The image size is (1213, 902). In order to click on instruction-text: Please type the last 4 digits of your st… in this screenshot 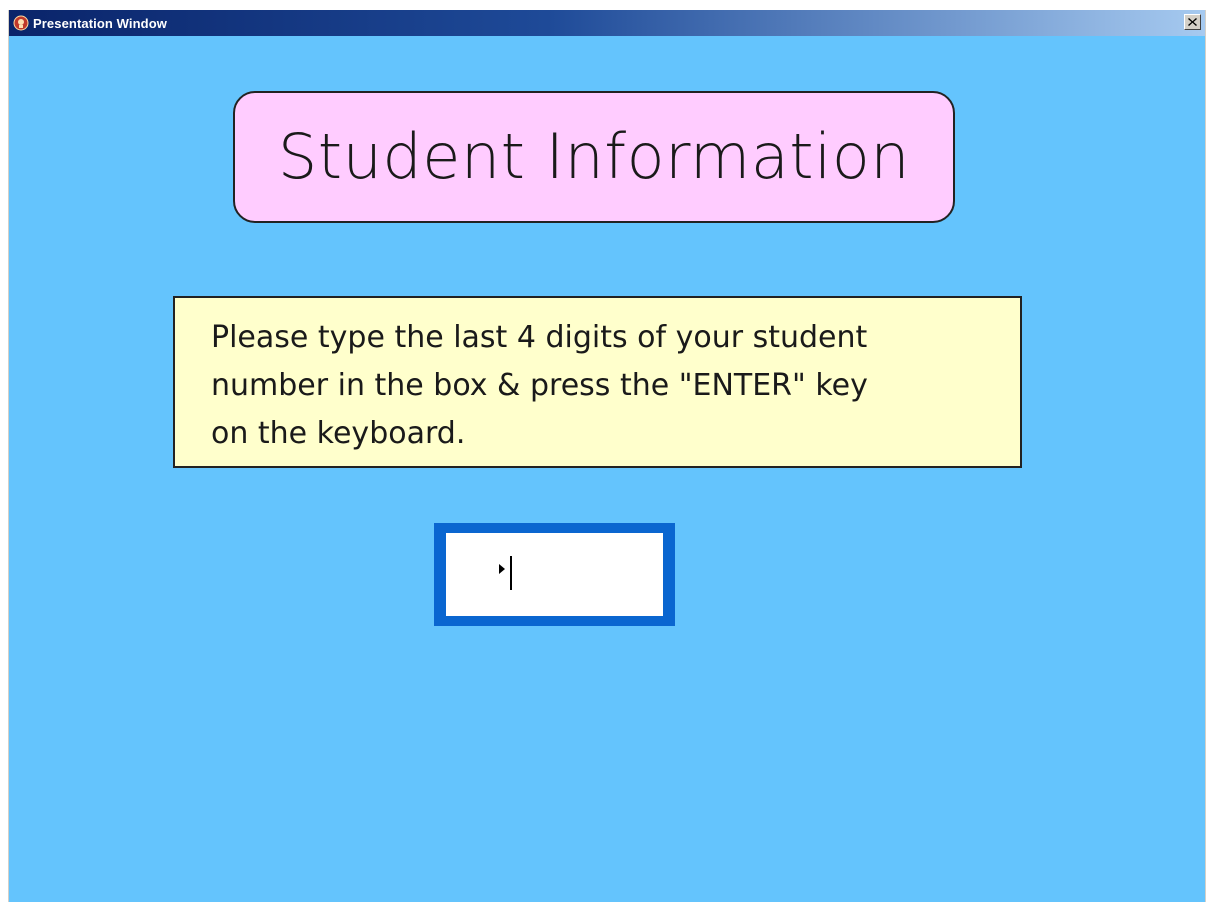, I will do `click(539, 385)`.